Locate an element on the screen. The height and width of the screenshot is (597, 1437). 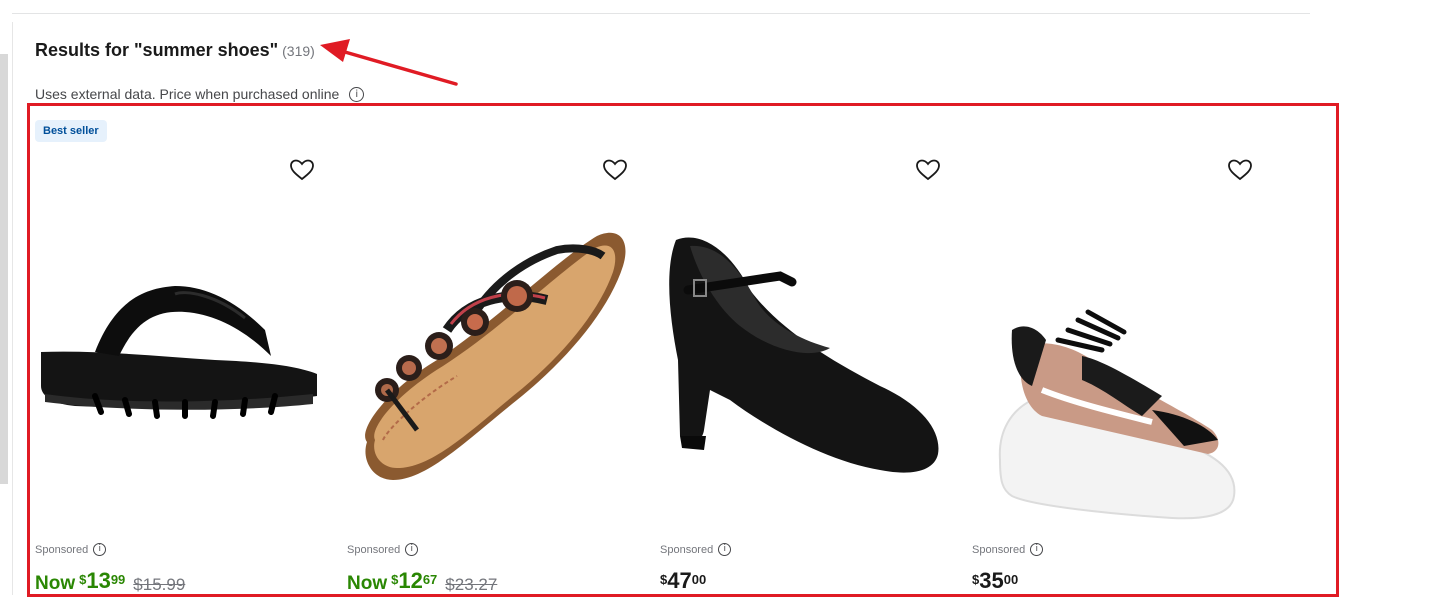
price: Now $ 13 99 $15.99 is located at coordinates (110, 581).